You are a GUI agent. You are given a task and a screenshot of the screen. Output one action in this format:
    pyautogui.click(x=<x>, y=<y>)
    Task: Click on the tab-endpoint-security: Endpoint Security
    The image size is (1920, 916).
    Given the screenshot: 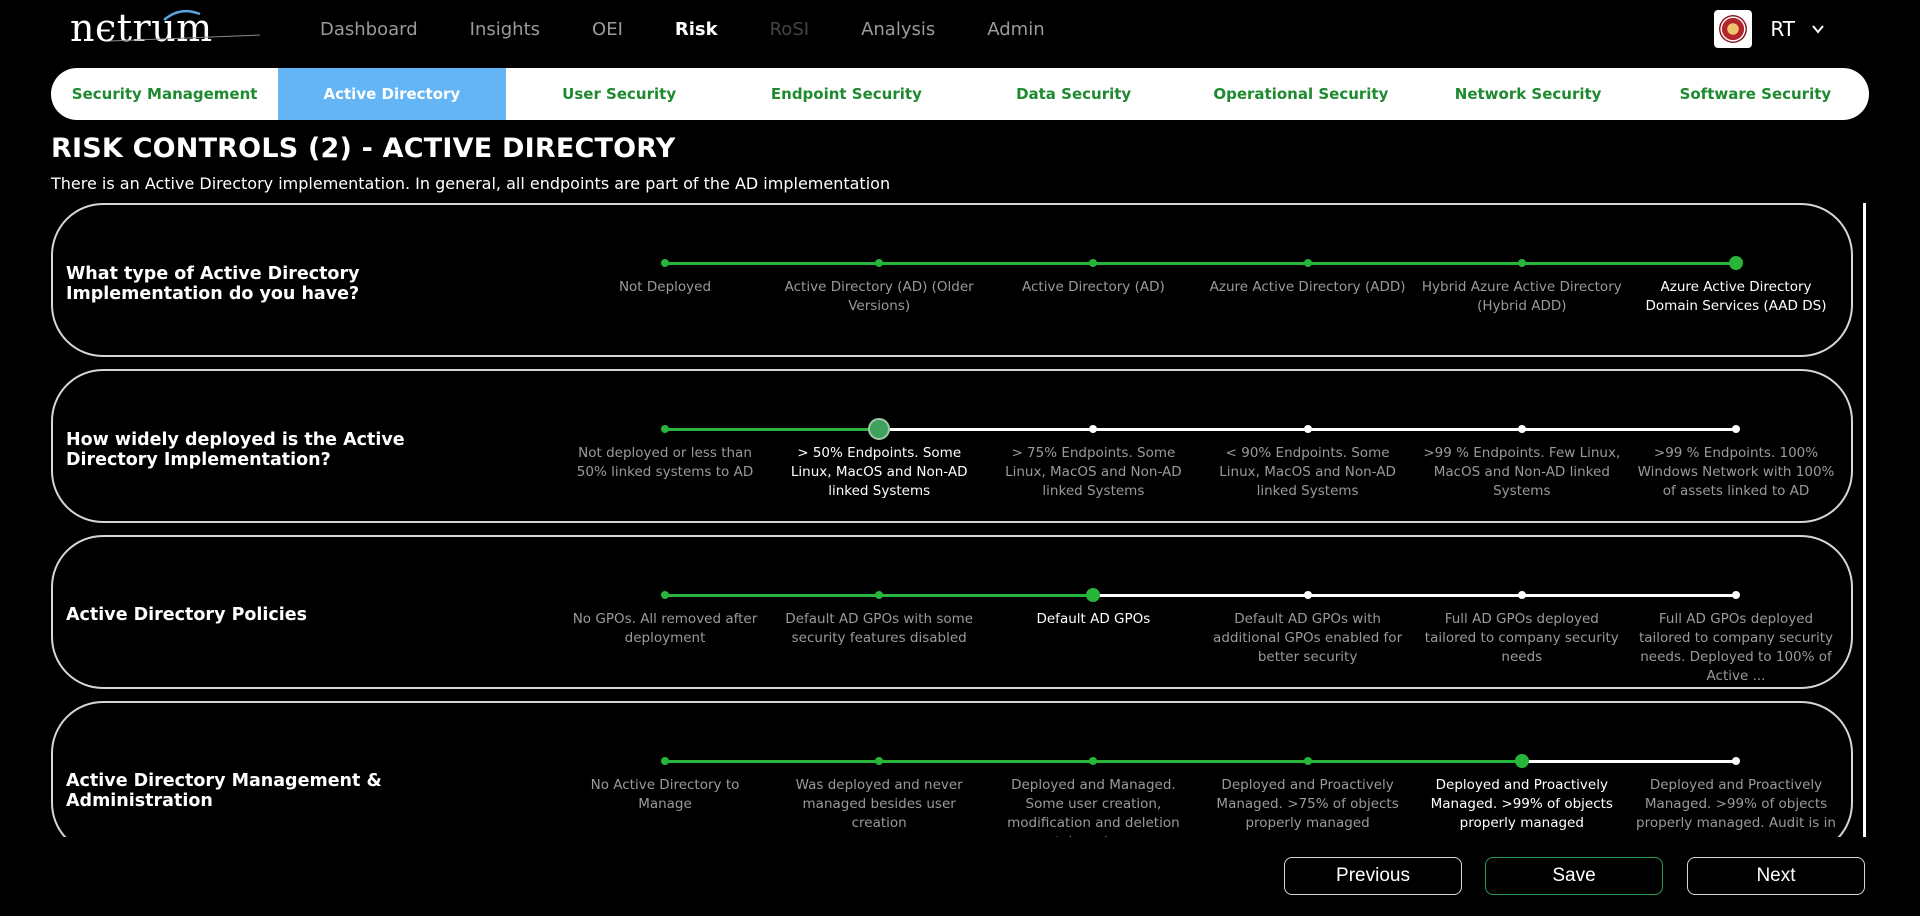 What is the action you would take?
    pyautogui.click(x=846, y=94)
    